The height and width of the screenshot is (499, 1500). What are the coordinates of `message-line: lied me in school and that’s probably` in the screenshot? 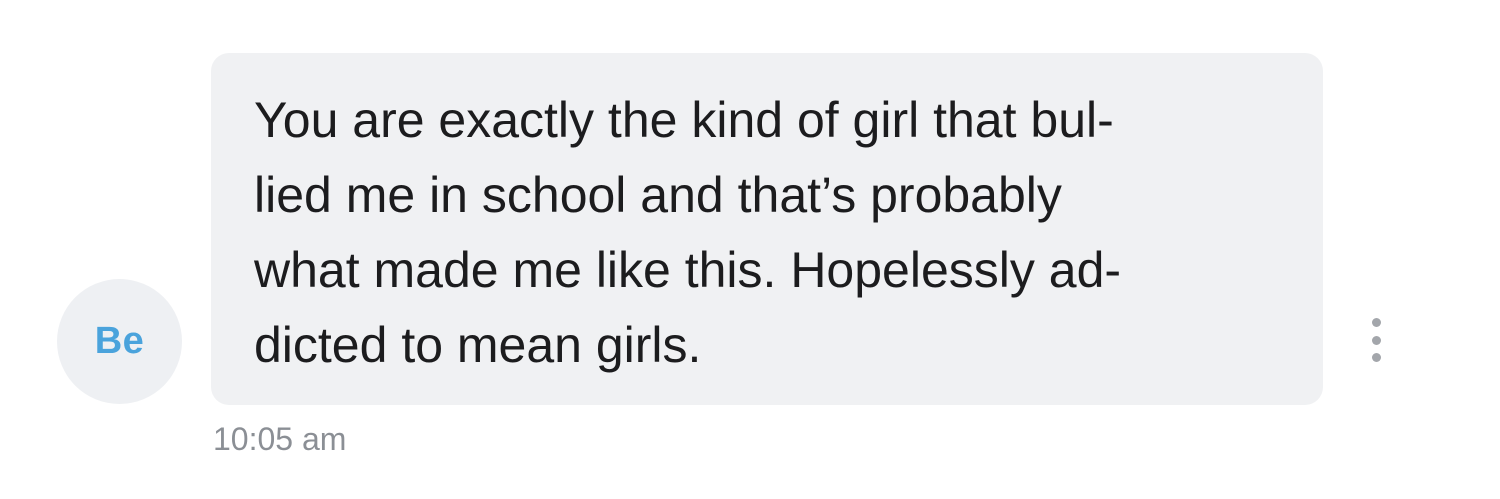 It's located at (658, 195).